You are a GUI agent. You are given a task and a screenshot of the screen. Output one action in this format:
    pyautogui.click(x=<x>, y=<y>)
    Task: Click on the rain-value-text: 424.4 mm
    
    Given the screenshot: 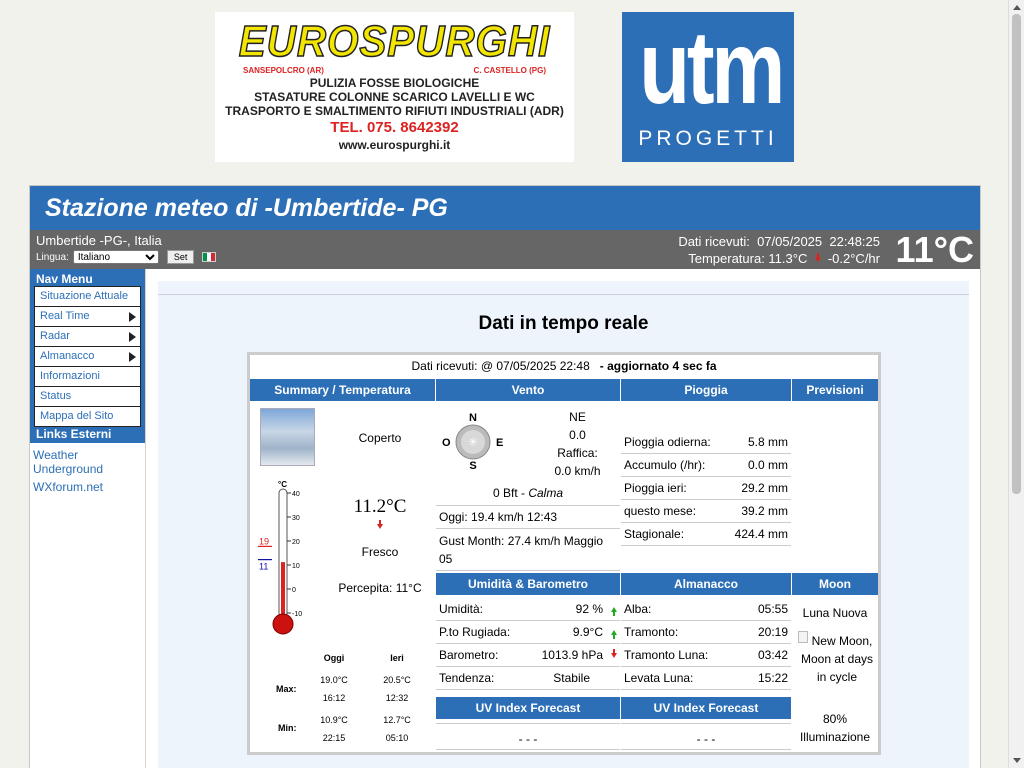 What is the action you would take?
    pyautogui.click(x=761, y=534)
    